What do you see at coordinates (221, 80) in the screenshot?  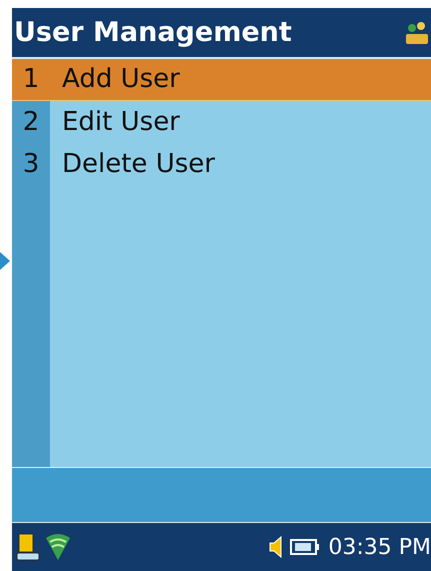 I see `menu-item: 1 Add User` at bounding box center [221, 80].